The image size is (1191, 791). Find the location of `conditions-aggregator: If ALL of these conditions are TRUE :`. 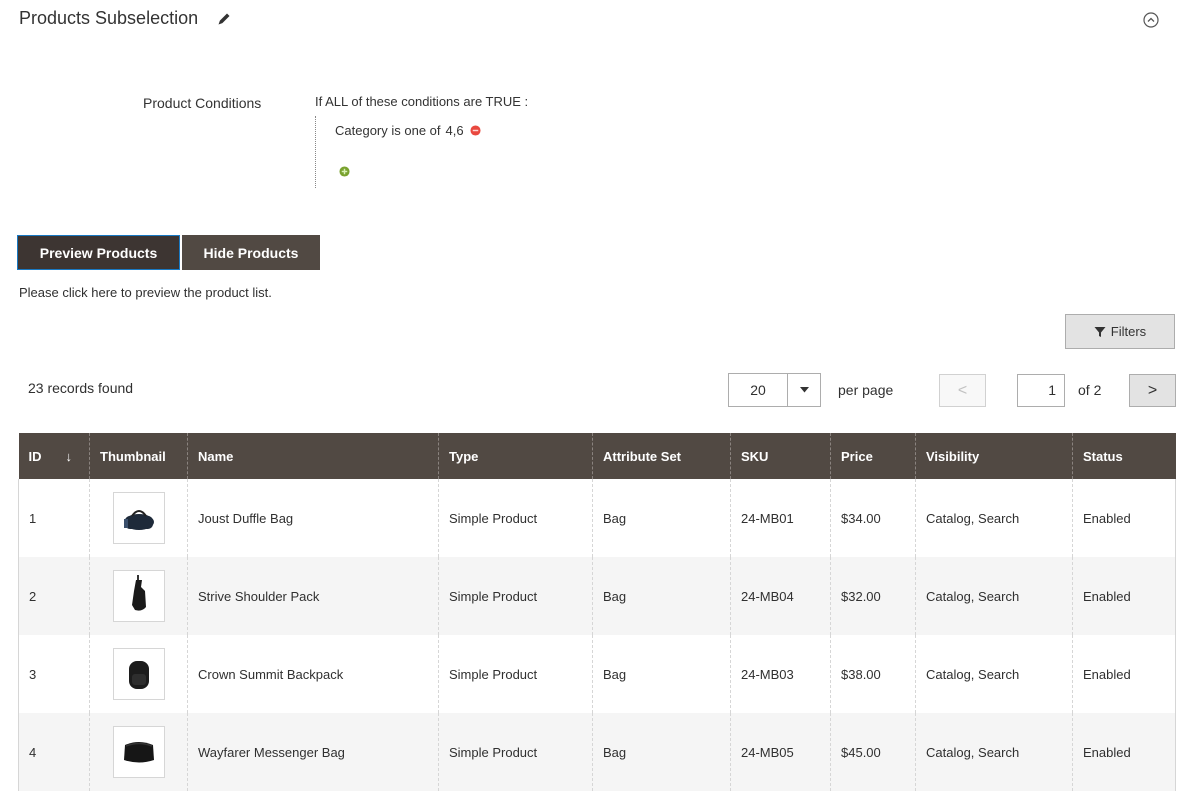

conditions-aggregator: If ALL of these conditions are TRUE : is located at coordinates (421, 101).